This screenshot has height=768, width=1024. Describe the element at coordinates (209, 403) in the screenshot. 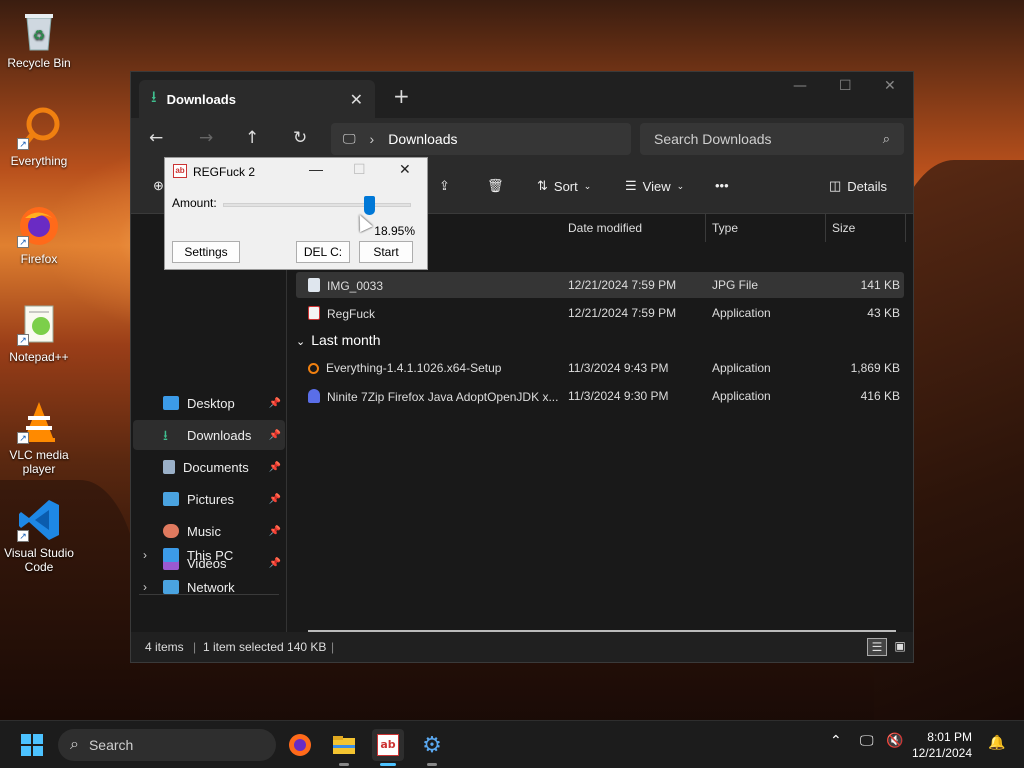

I see `nav-item-desktop: Desktop 📌` at that location.